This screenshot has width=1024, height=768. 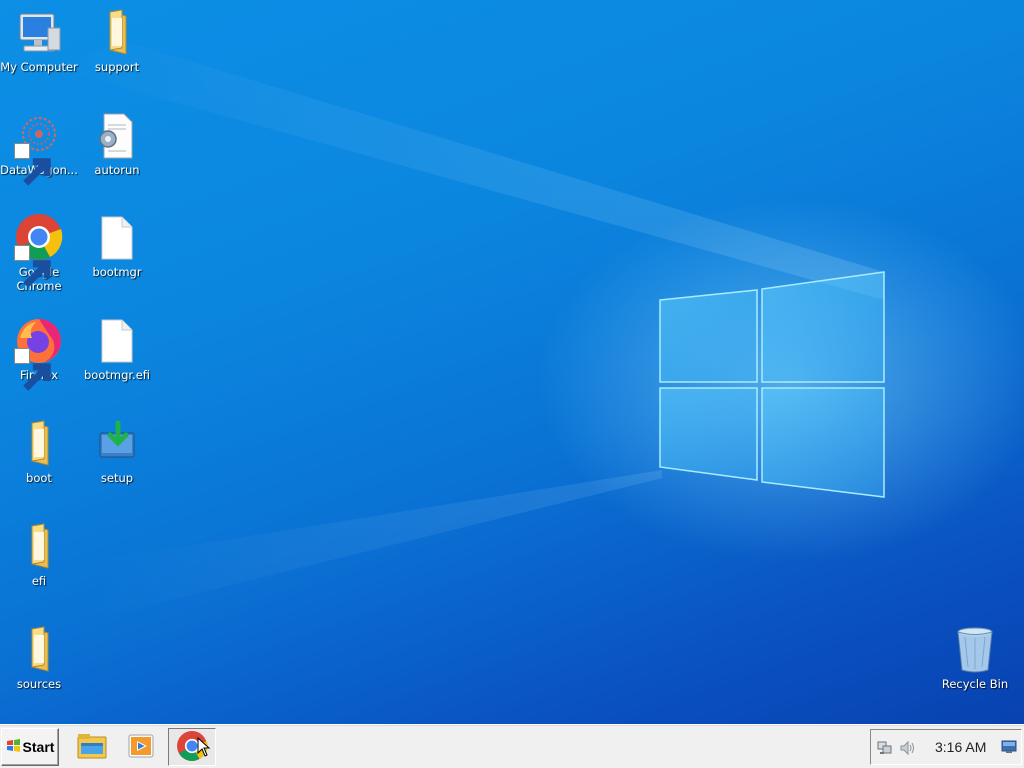 I want to click on desktop-icon-efi: efi, so click(x=39, y=555).